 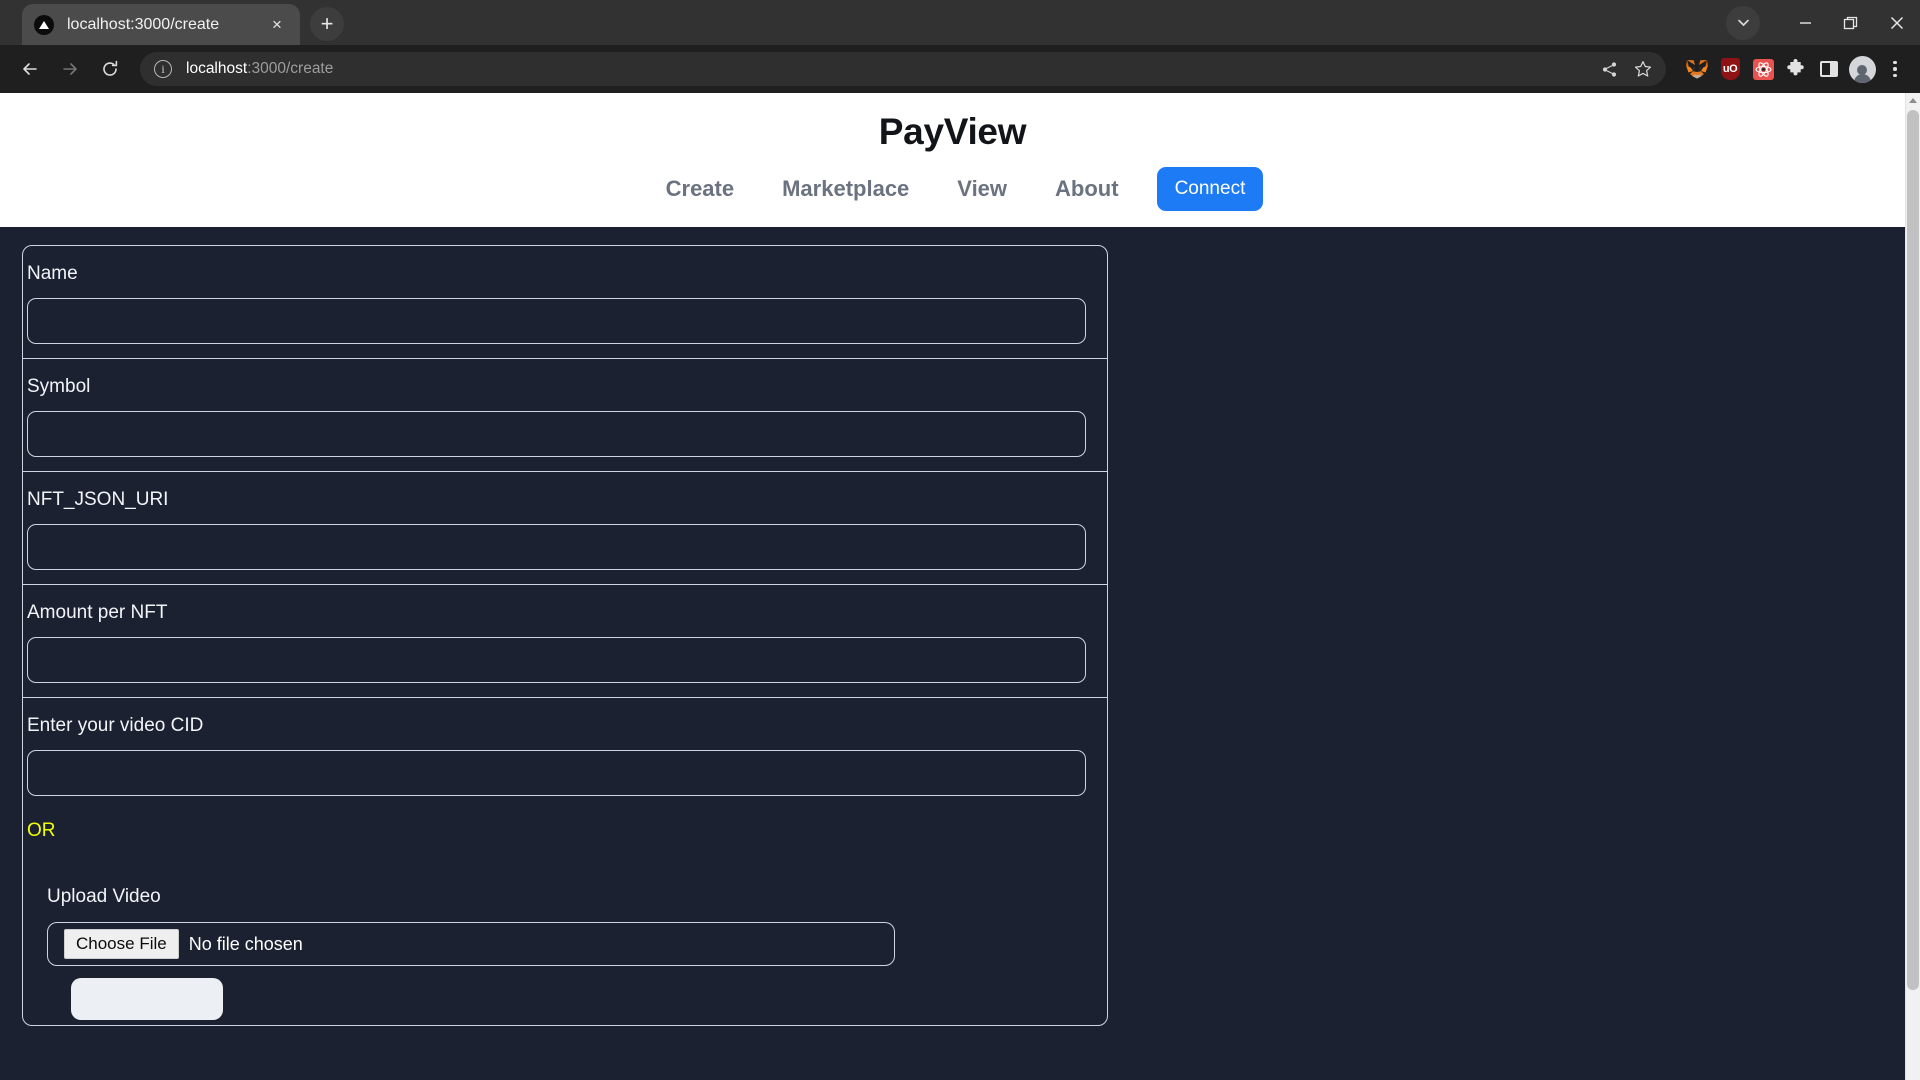 What do you see at coordinates (1897, 22) in the screenshot?
I see `close-icon` at bounding box center [1897, 22].